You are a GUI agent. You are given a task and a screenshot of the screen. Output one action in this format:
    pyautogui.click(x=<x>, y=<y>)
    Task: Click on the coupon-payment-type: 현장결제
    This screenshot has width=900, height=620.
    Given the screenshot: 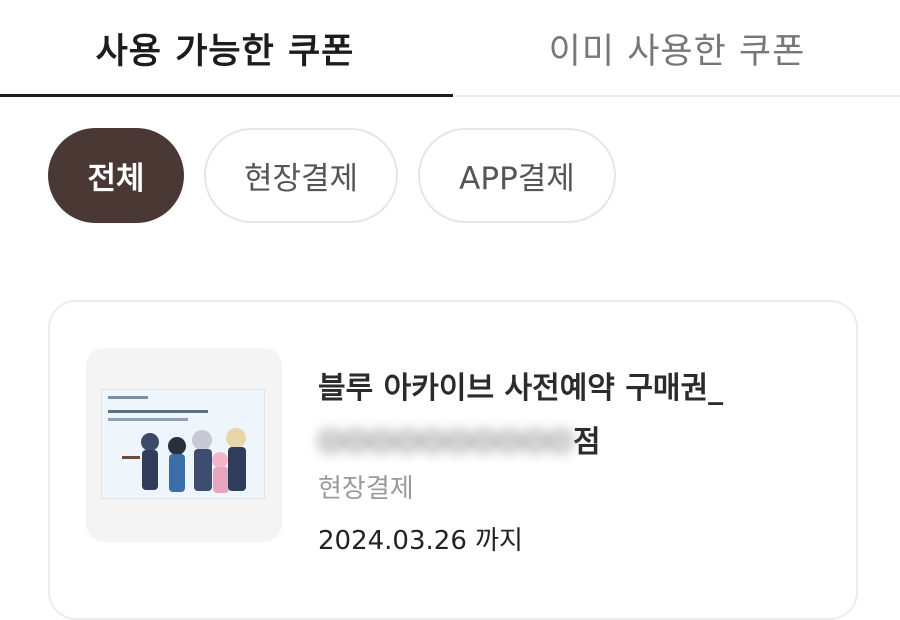 What is the action you would take?
    pyautogui.click(x=366, y=489)
    